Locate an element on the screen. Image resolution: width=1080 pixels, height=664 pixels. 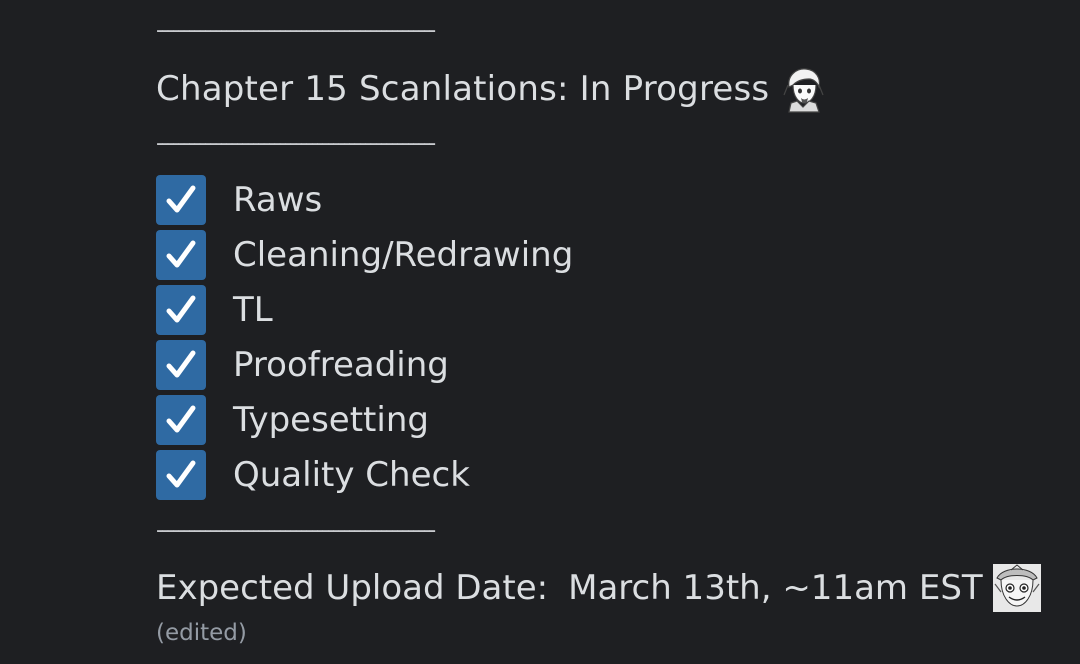
checklist-item-label: Cleaning/Redrawing is located at coordinates (403, 255).